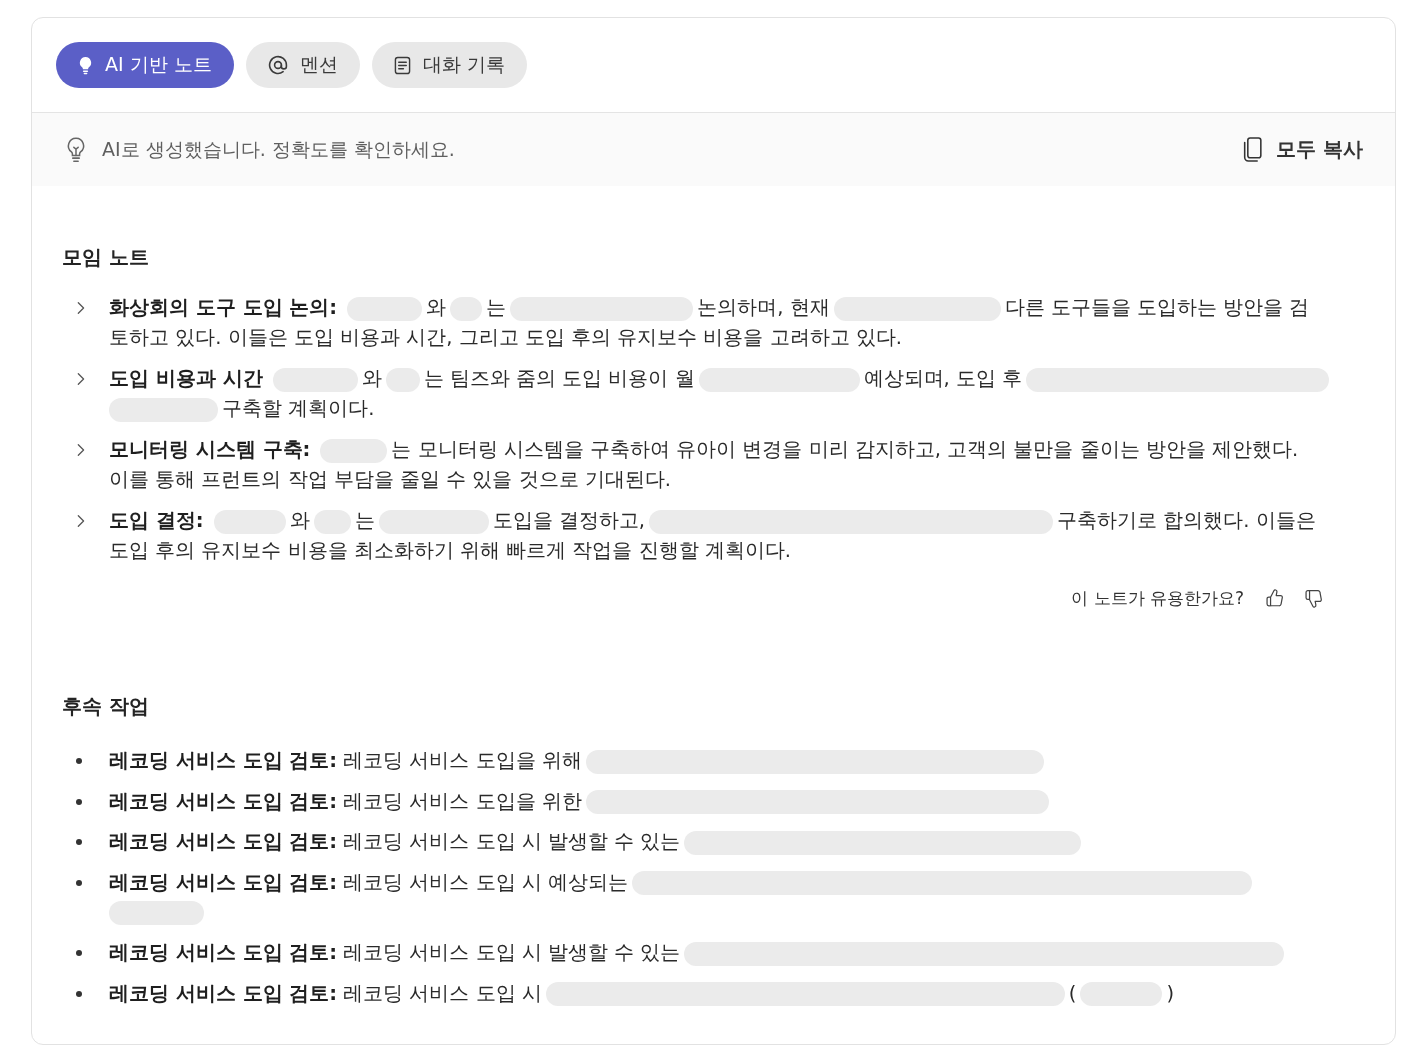  I want to click on copy-icon, so click(1253, 149).